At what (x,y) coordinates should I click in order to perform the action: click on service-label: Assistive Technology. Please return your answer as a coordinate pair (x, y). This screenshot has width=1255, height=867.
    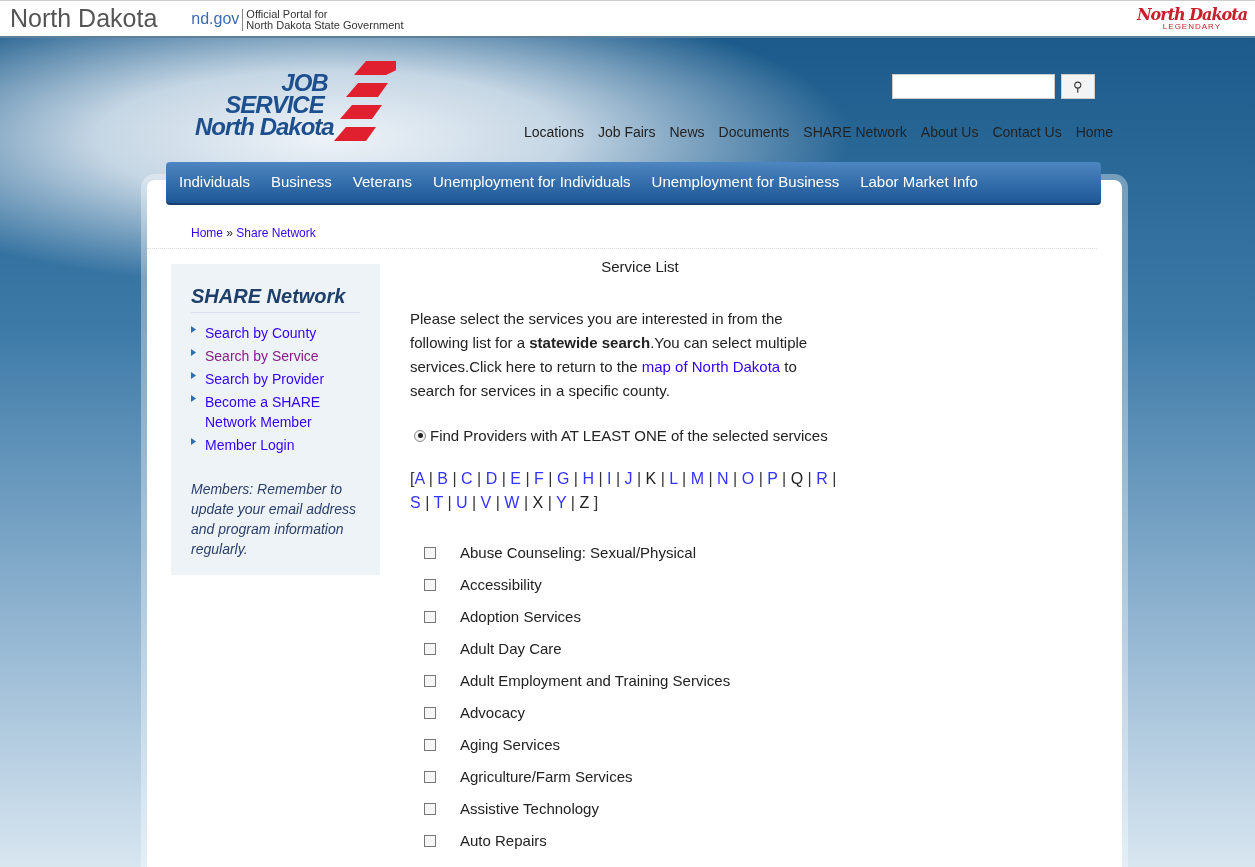
    Looking at the image, I should click on (529, 808).